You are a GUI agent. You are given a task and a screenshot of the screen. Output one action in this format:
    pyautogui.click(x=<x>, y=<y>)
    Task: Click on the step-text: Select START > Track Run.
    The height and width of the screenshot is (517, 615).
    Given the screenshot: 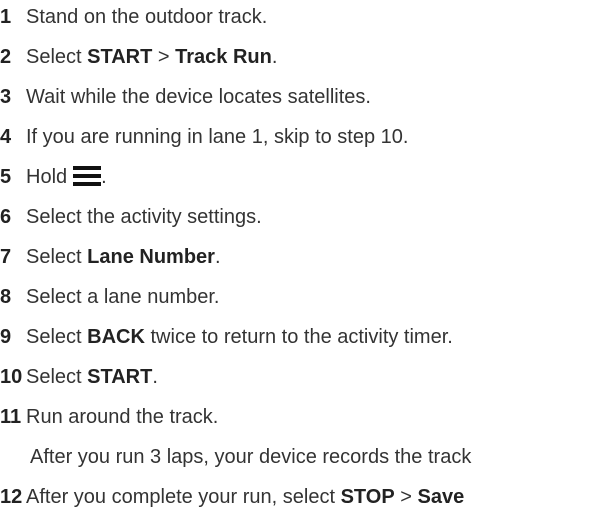 What is the action you would take?
    pyautogui.click(x=151, y=57)
    